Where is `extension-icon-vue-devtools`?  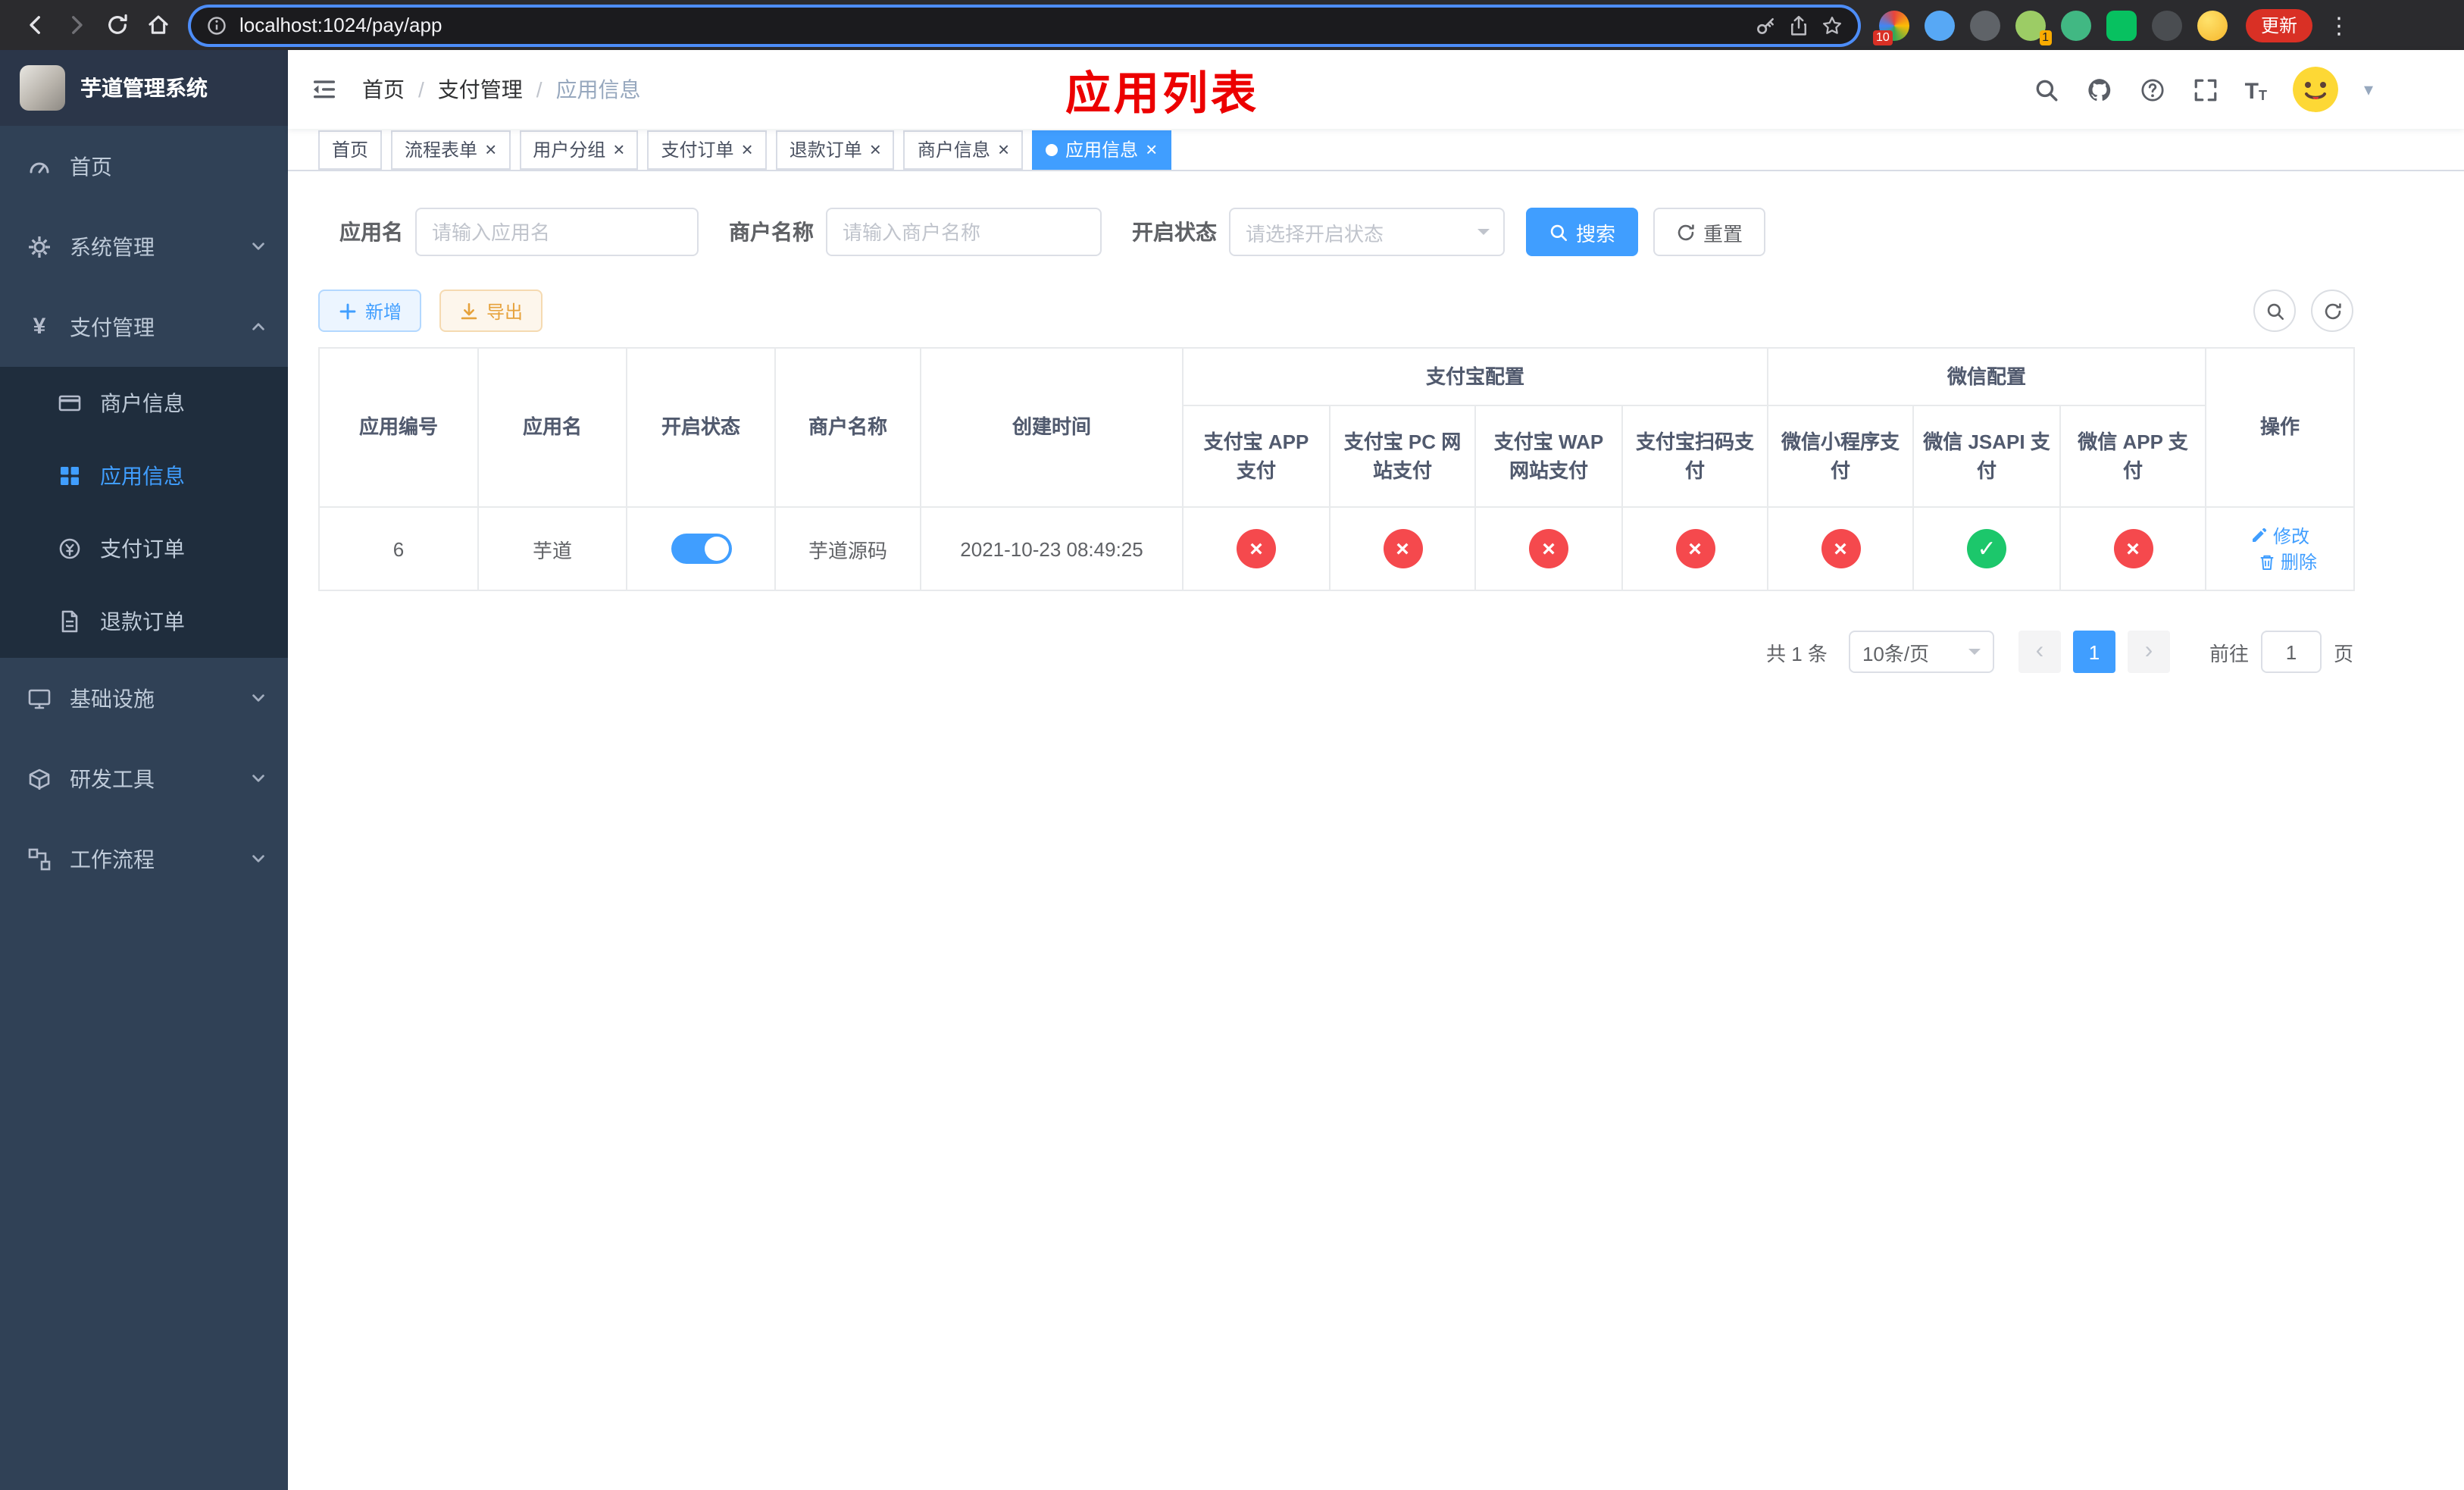
extension-icon-vue-devtools is located at coordinates (2076, 25).